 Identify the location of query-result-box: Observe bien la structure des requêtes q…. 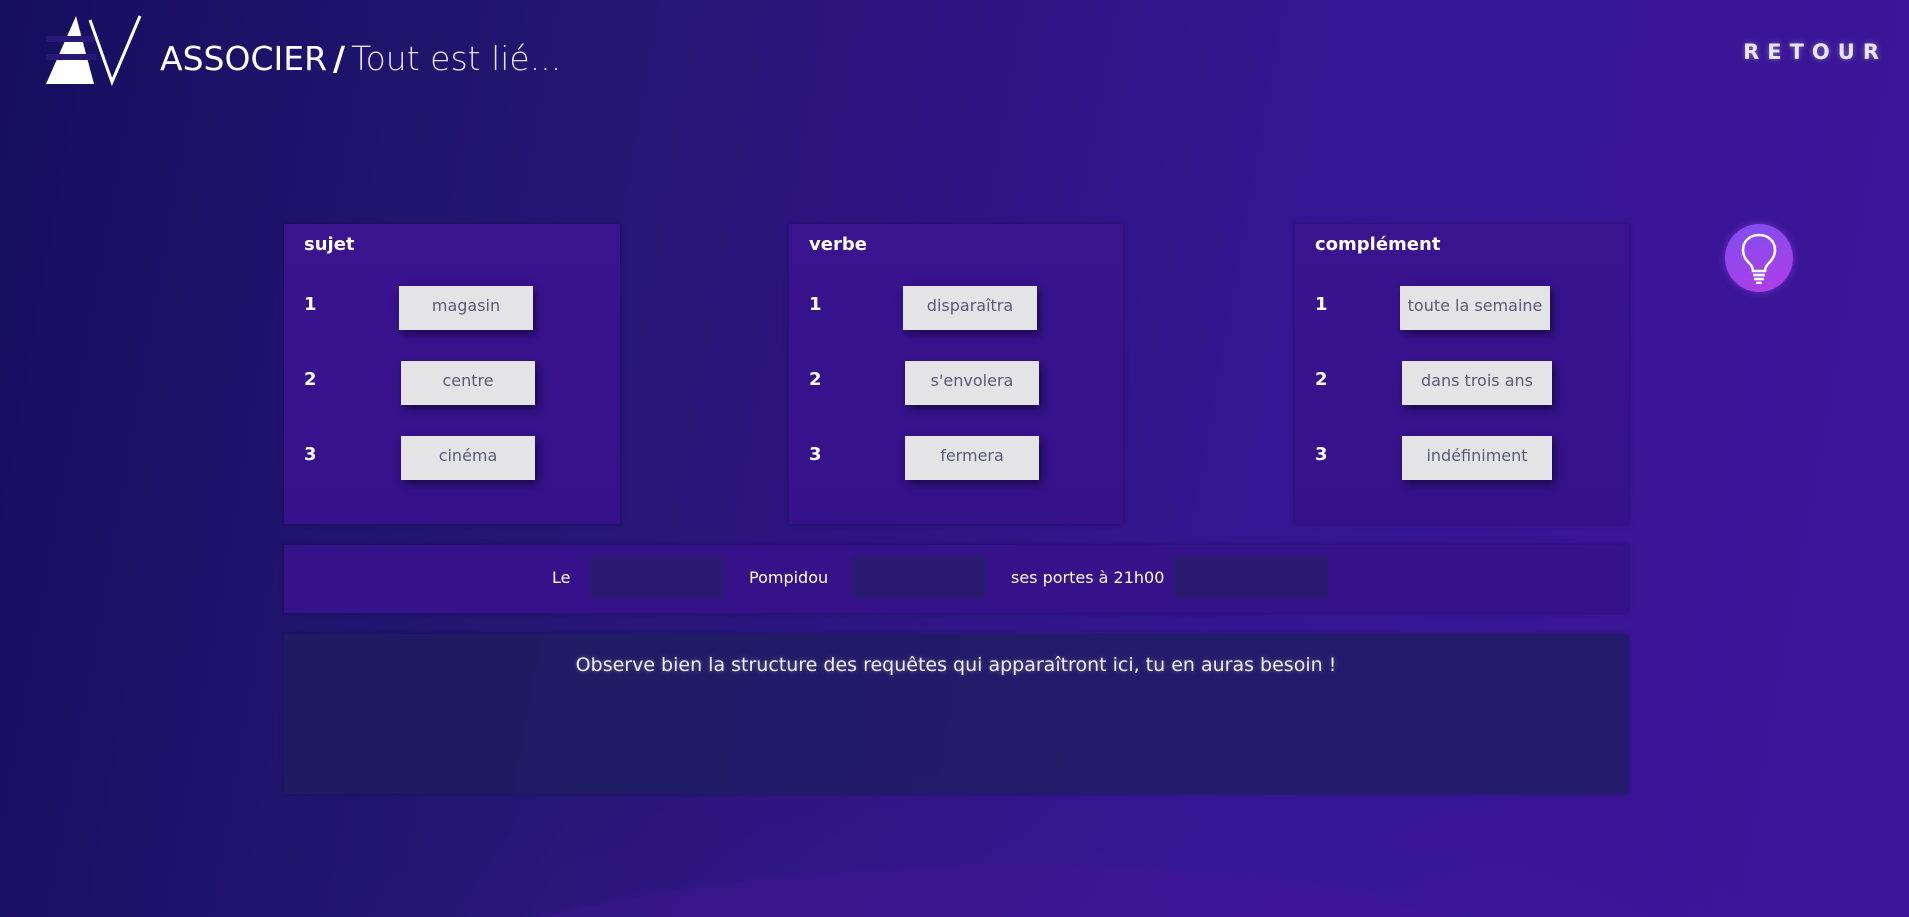
(956, 714).